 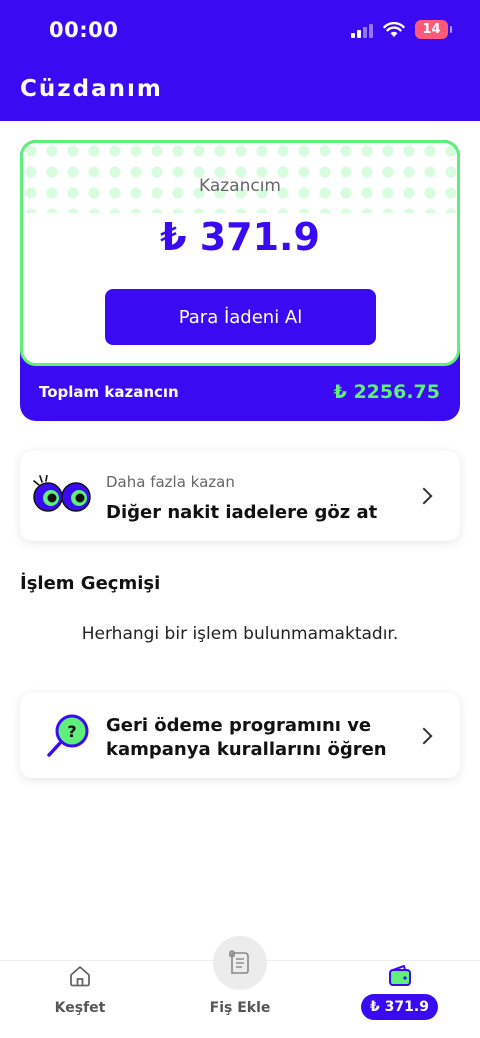 What do you see at coordinates (400, 975) in the screenshot?
I see `wallet-icon` at bounding box center [400, 975].